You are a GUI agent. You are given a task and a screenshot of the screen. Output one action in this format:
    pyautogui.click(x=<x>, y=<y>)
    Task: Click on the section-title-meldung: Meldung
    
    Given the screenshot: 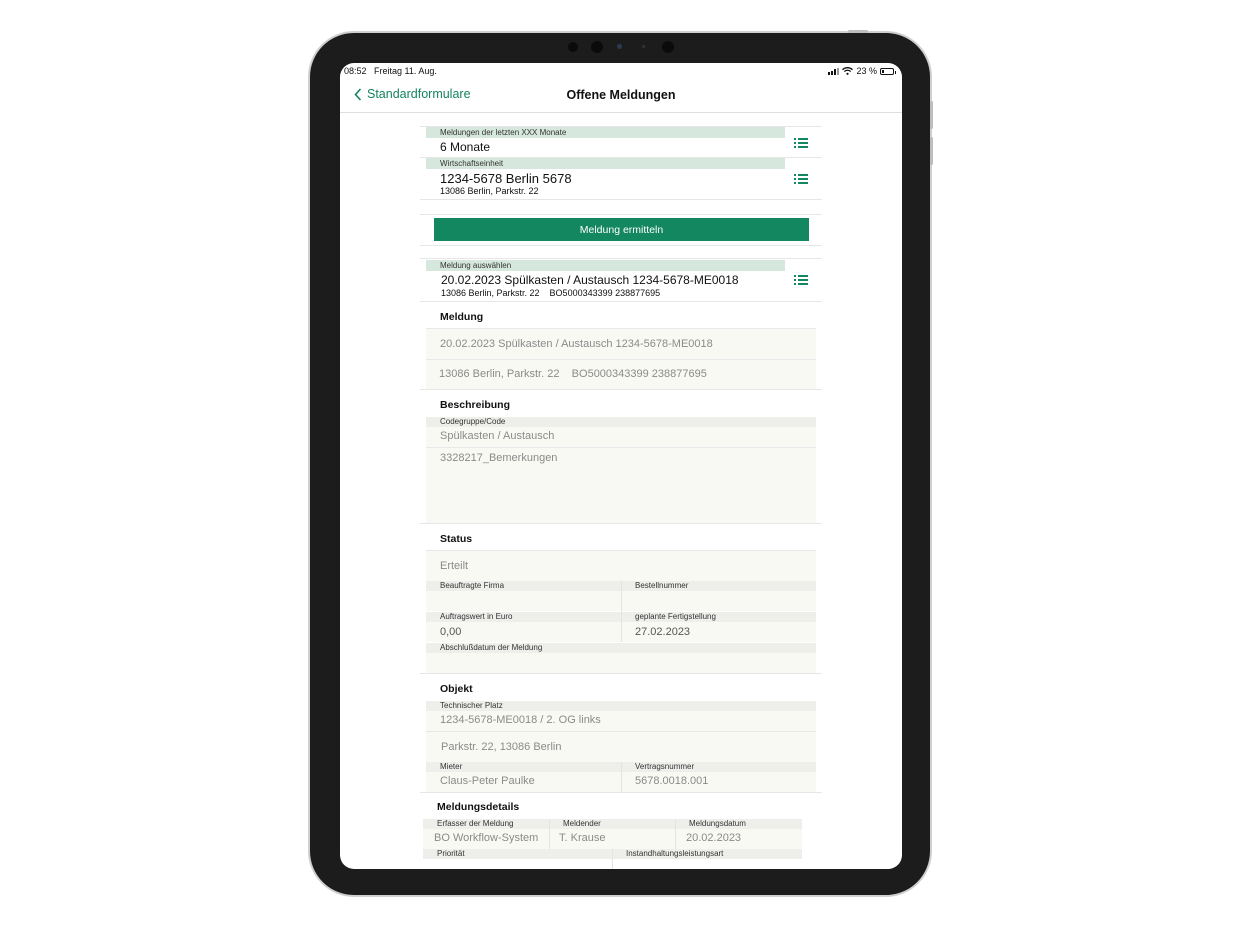 What is the action you would take?
    pyautogui.click(x=462, y=317)
    